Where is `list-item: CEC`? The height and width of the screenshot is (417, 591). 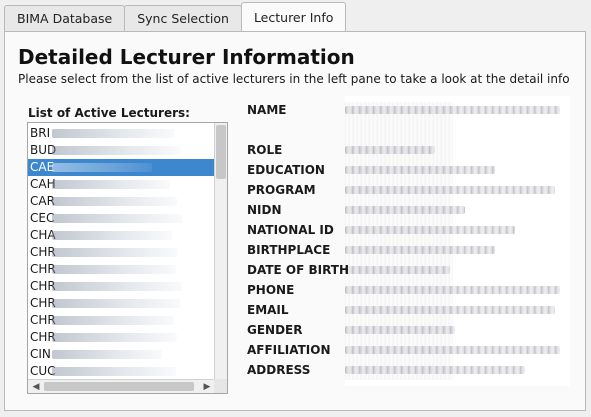
list-item: CEC is located at coordinates (121, 218).